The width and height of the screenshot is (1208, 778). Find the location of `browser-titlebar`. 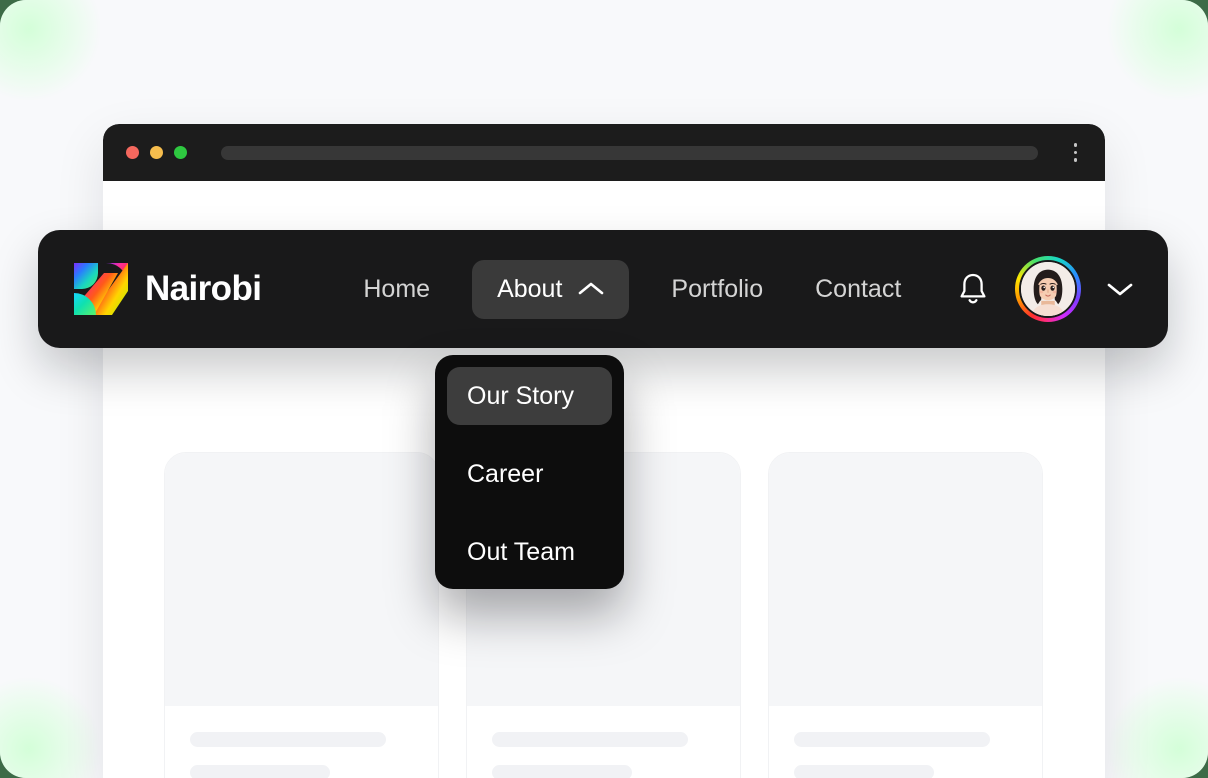

browser-titlebar is located at coordinates (604, 152).